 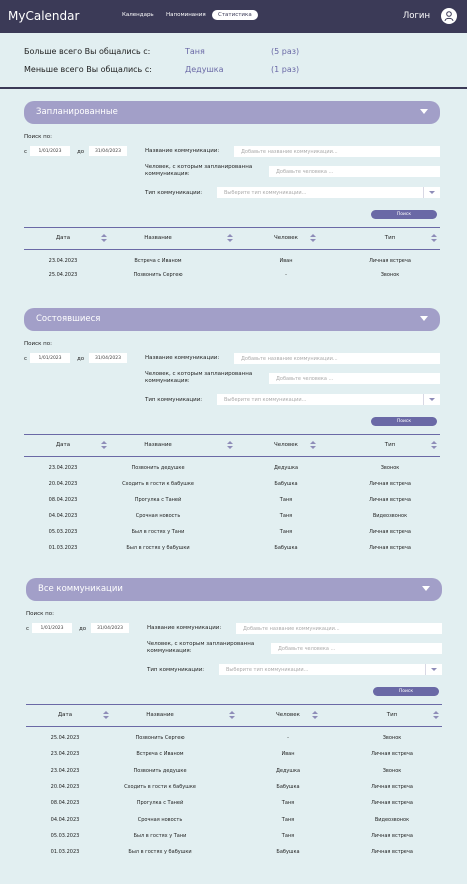 What do you see at coordinates (65, 754) in the screenshot?
I see `table-cell: 23.04.2023` at bounding box center [65, 754].